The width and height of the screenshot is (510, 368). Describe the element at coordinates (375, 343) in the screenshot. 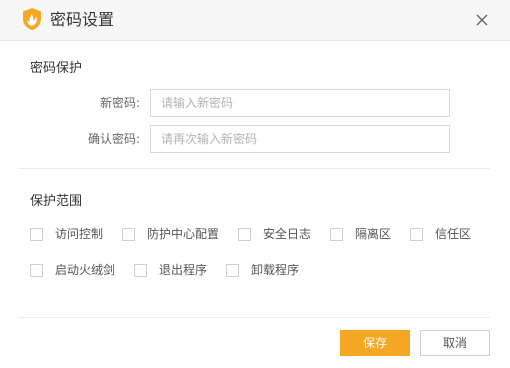

I see `save-button: 保存` at that location.